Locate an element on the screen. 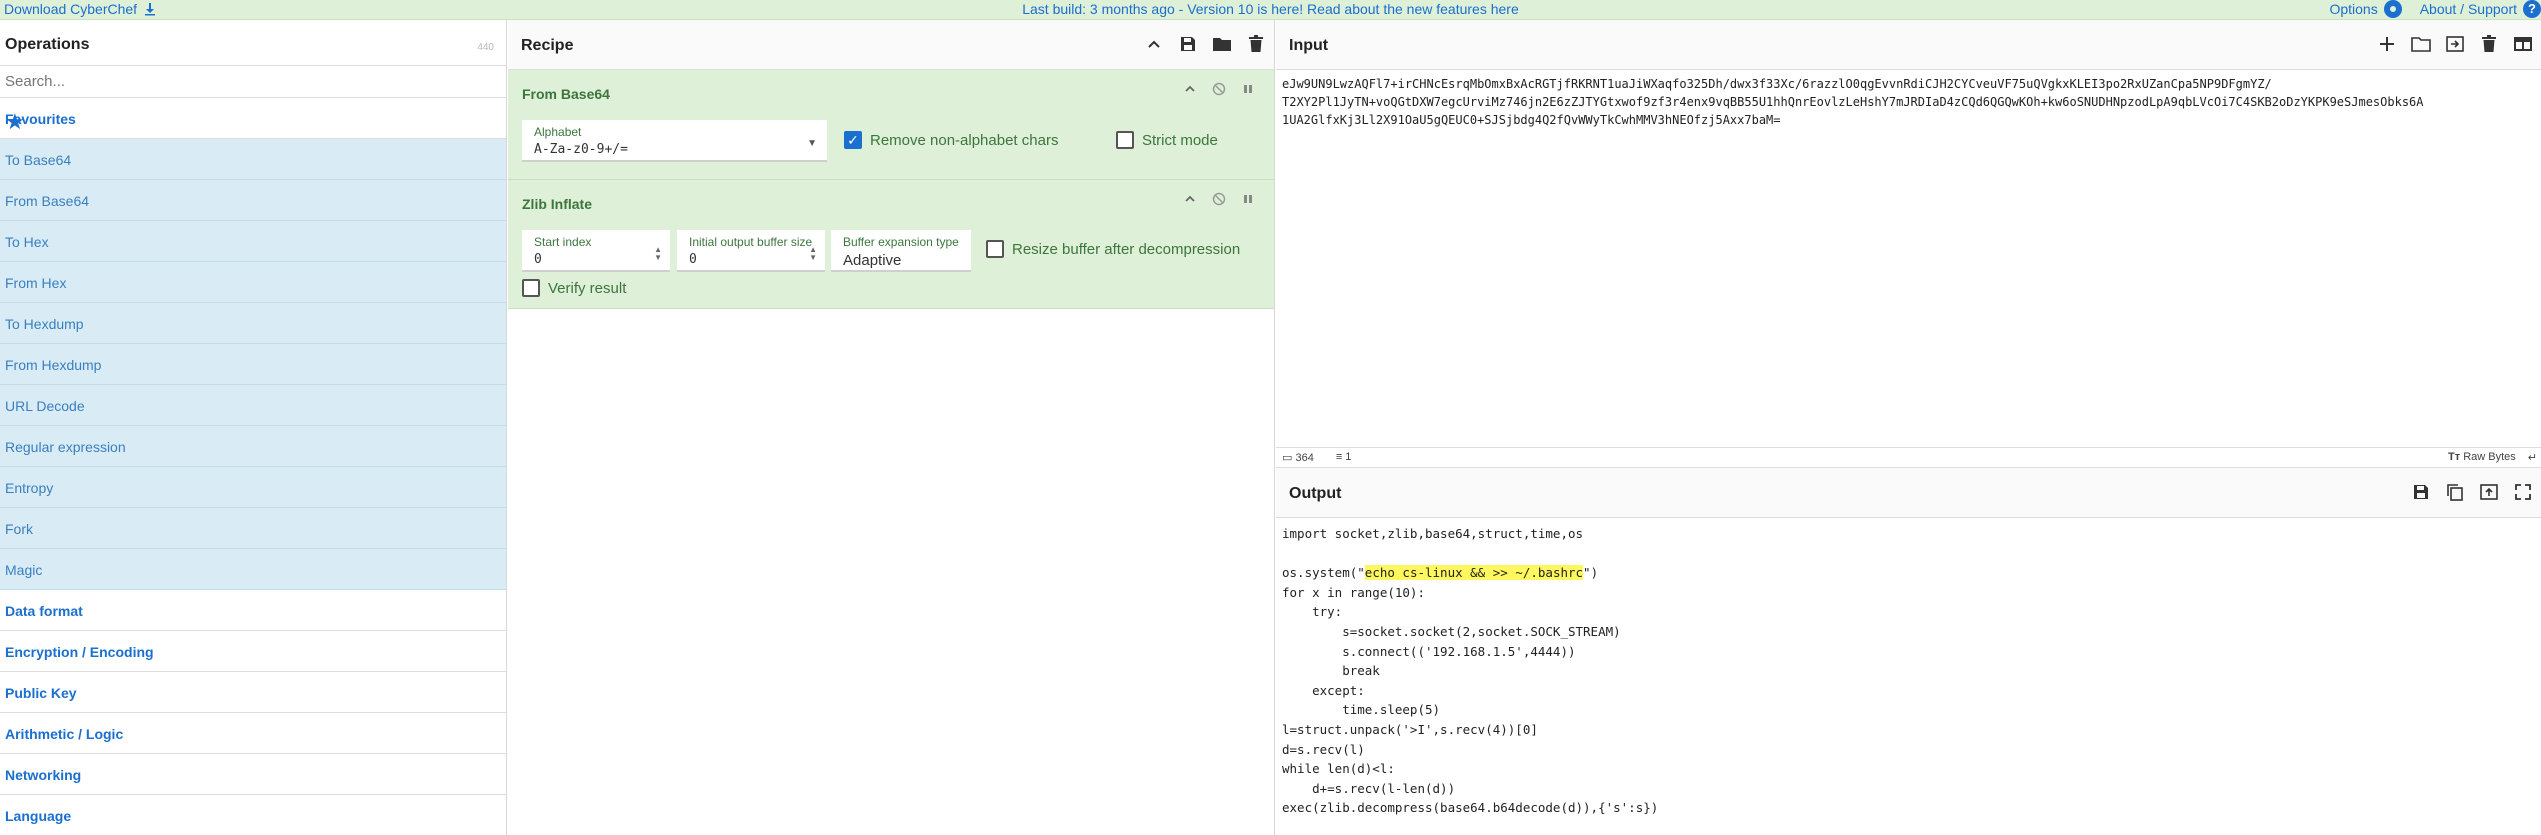 This screenshot has width=2541, height=835. options-link: Options is located at coordinates (2353, 9).